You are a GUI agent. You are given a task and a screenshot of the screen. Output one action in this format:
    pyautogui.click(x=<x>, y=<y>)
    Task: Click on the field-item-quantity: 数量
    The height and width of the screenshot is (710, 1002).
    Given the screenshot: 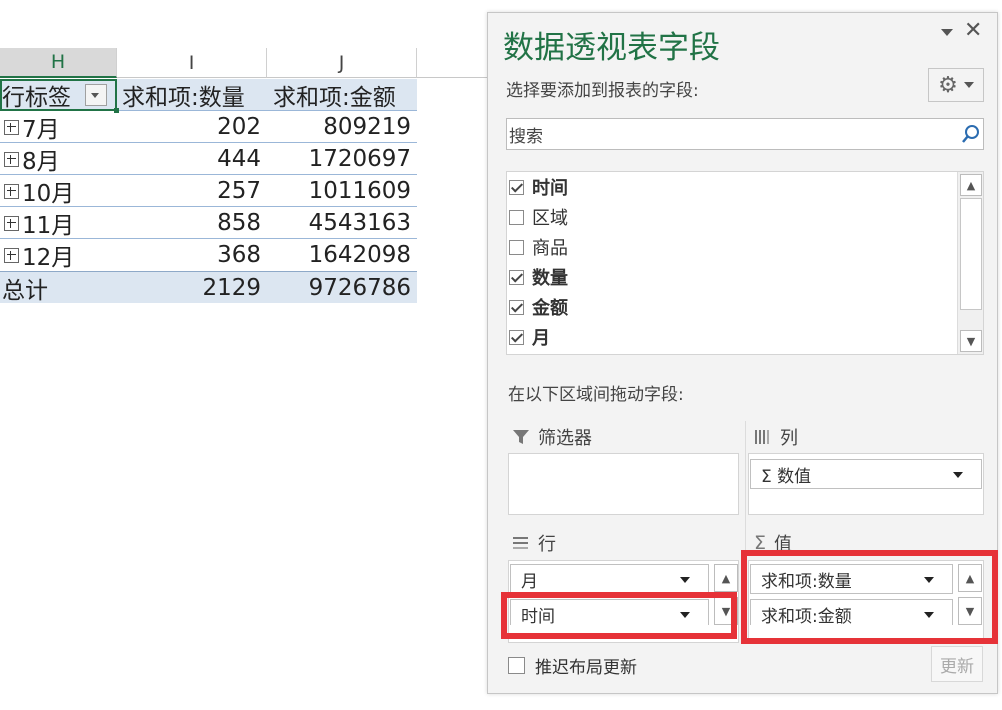 What is the action you would take?
    pyautogui.click(x=538, y=277)
    